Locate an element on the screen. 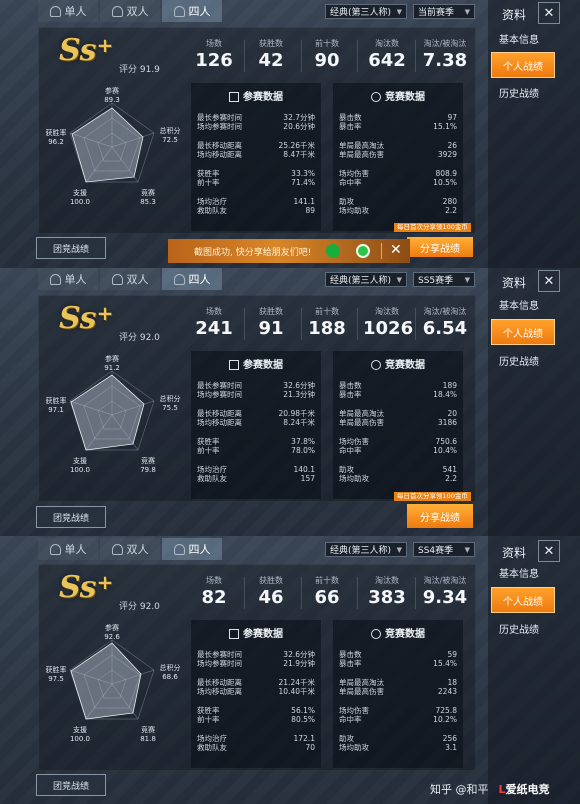 The width and height of the screenshot is (580, 804). close-icon: ✕ is located at coordinates (396, 250).